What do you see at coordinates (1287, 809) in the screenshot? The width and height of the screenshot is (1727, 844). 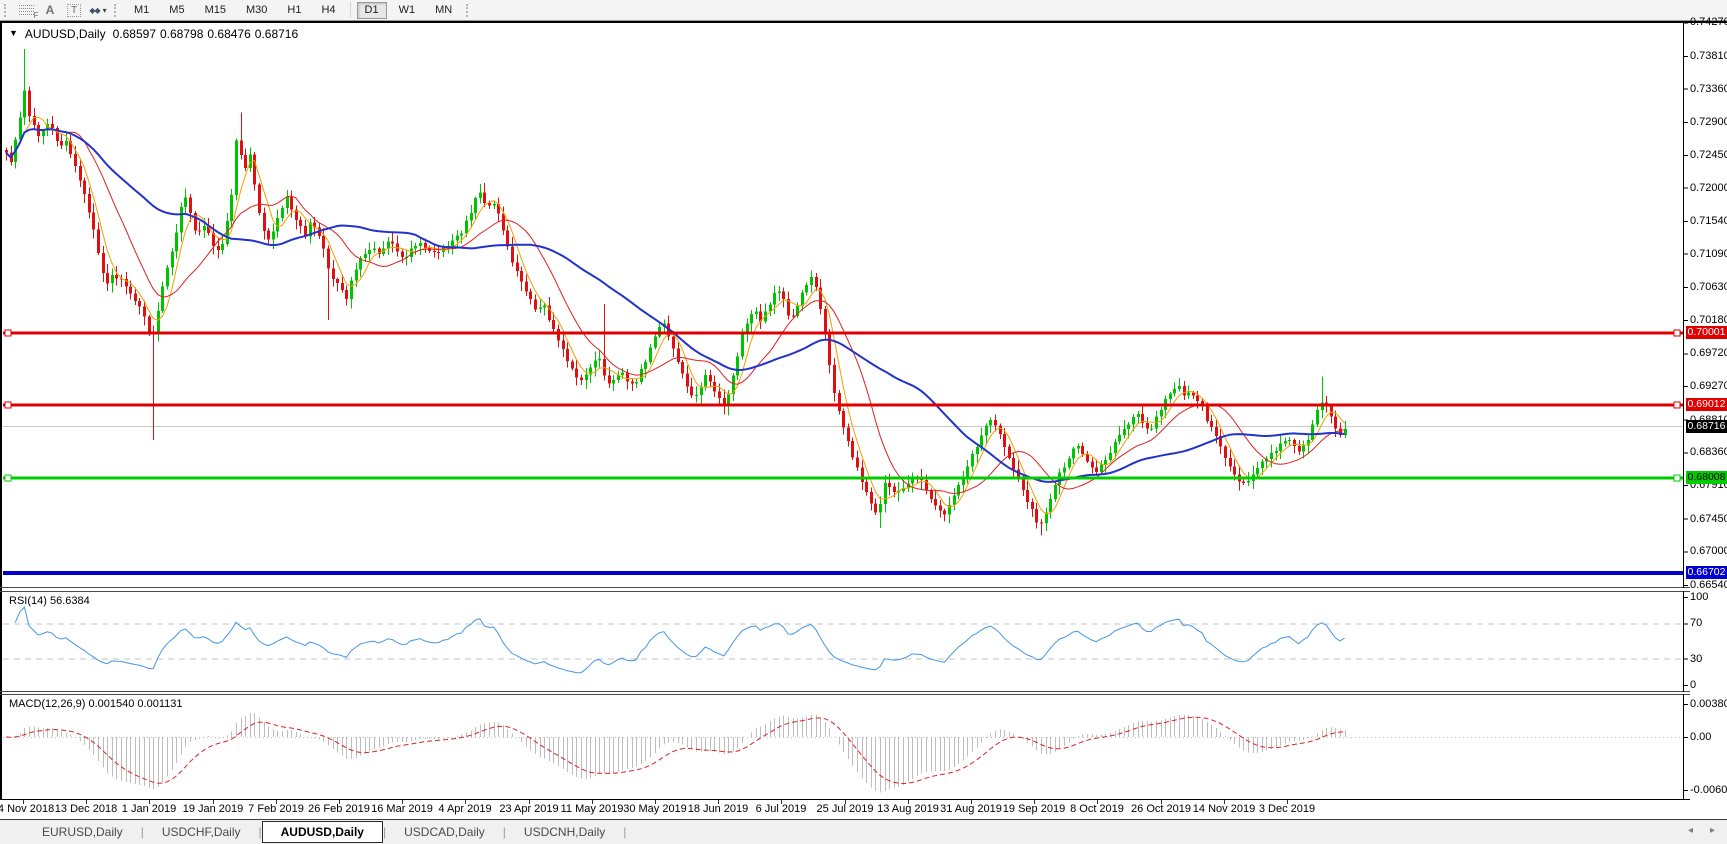 I see `date-tick-label: 3 Dec 2019` at bounding box center [1287, 809].